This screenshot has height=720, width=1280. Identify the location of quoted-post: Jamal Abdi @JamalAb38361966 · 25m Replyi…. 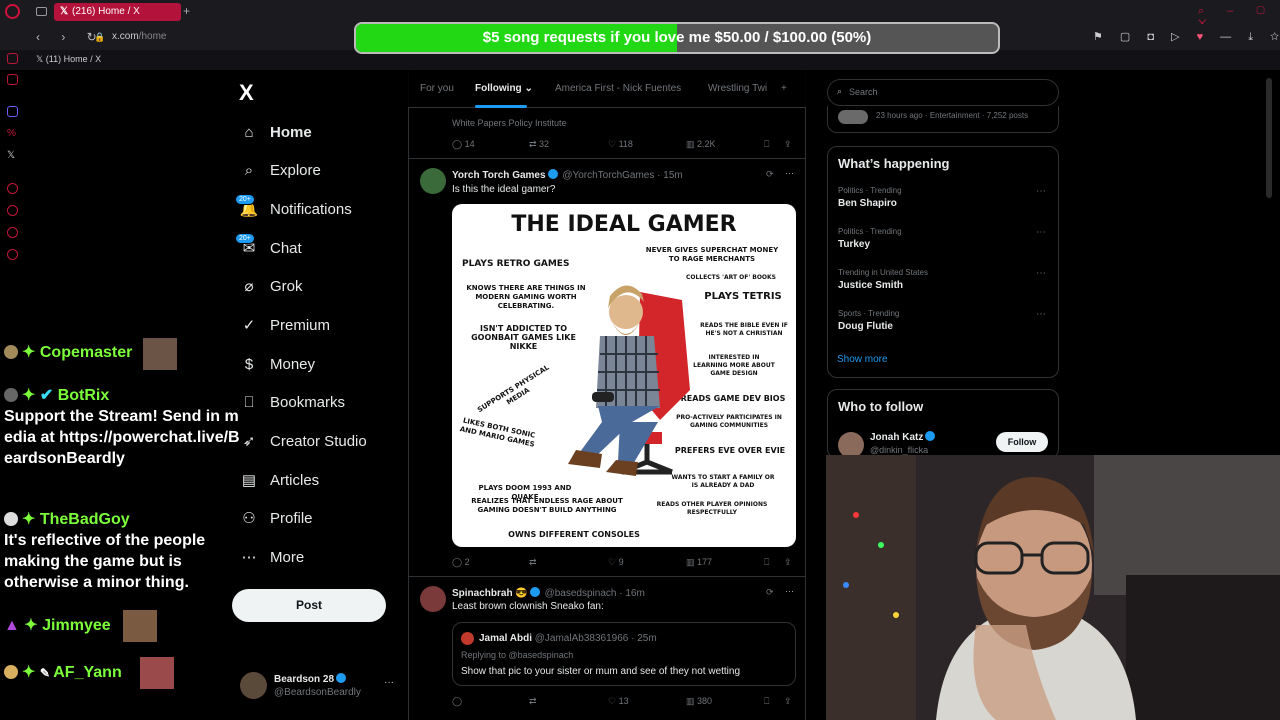
(624, 654).